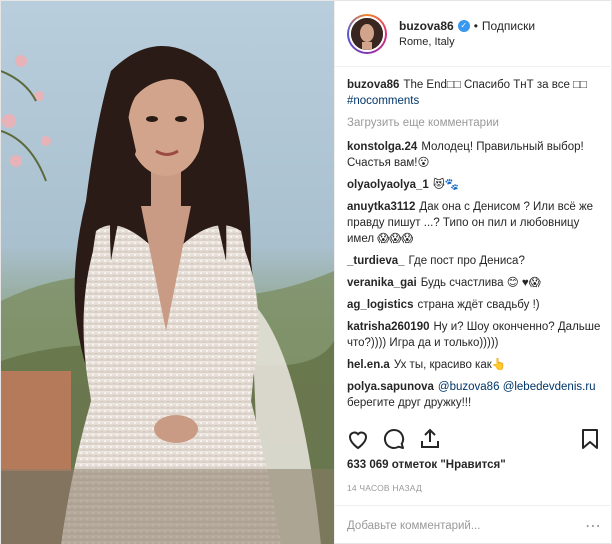  Describe the element at coordinates (465, 525) in the screenshot. I see `add-comment-input` at that location.